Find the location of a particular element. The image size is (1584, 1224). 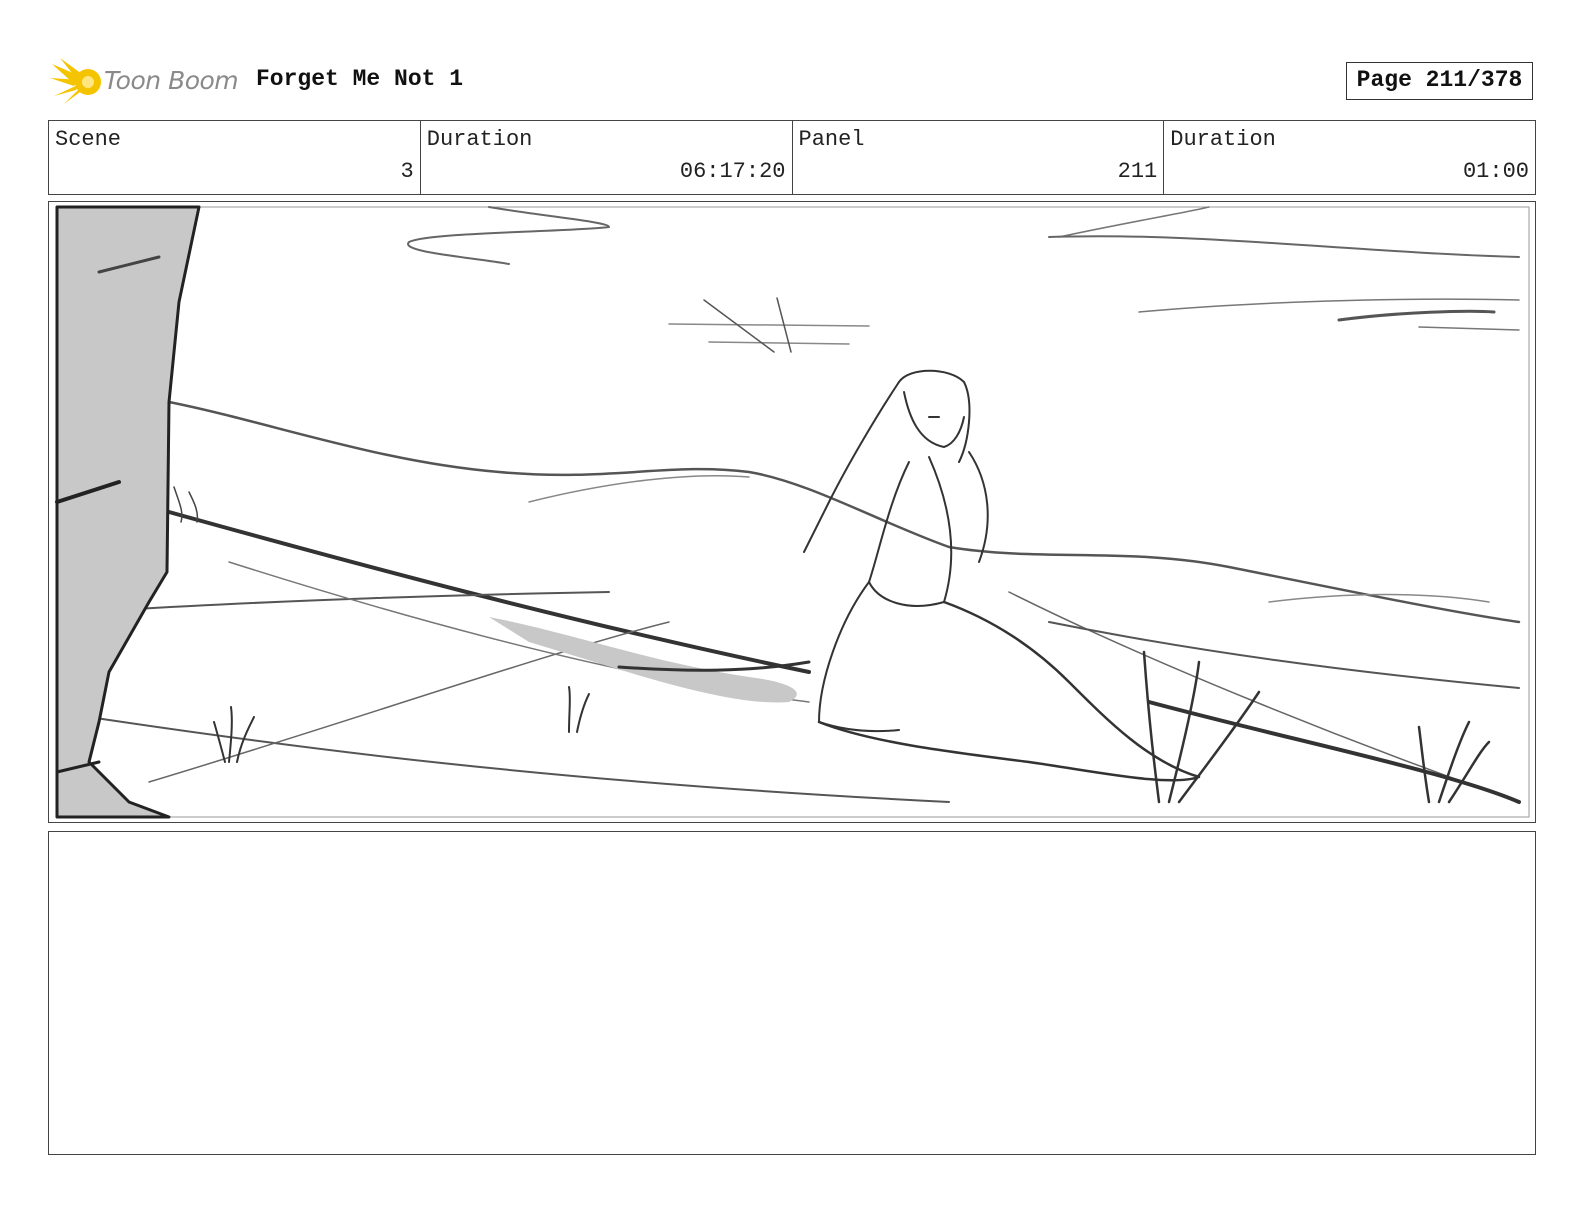

scene-duration-cell: Duration 06:17:20 is located at coordinates (607, 157).